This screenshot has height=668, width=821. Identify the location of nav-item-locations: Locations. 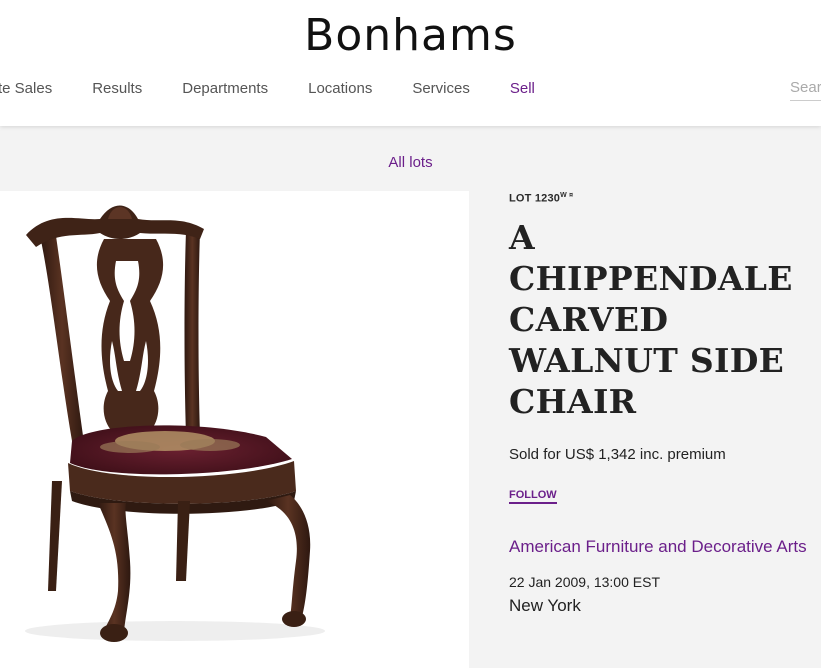
(340, 91).